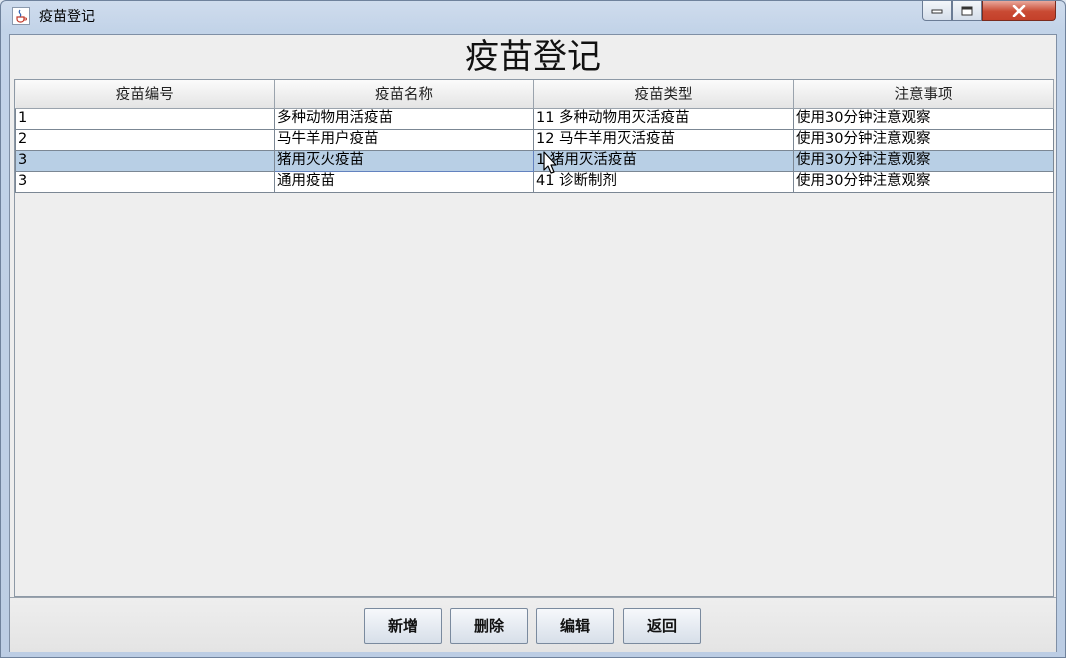 The height and width of the screenshot is (658, 1066). I want to click on button-bar: 新增 删除 编辑 返回, so click(533, 624).